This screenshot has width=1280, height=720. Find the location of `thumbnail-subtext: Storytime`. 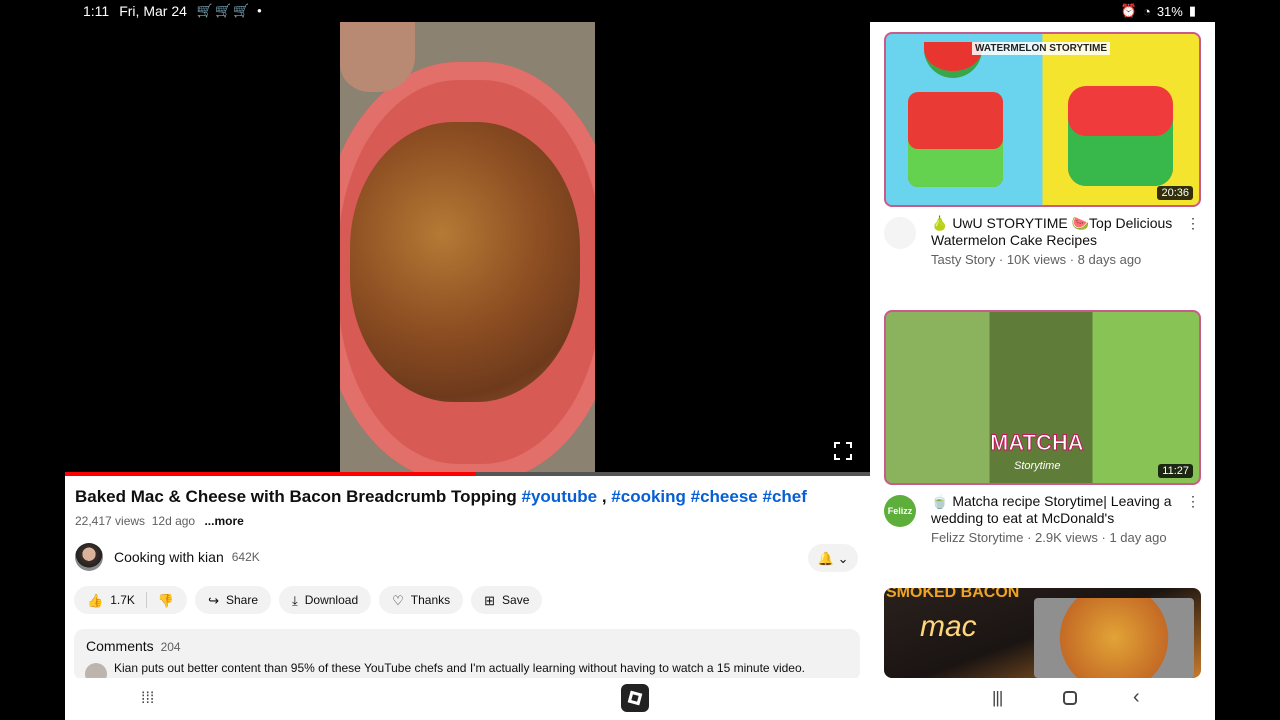

thumbnail-subtext: Storytime is located at coordinates (1037, 466).